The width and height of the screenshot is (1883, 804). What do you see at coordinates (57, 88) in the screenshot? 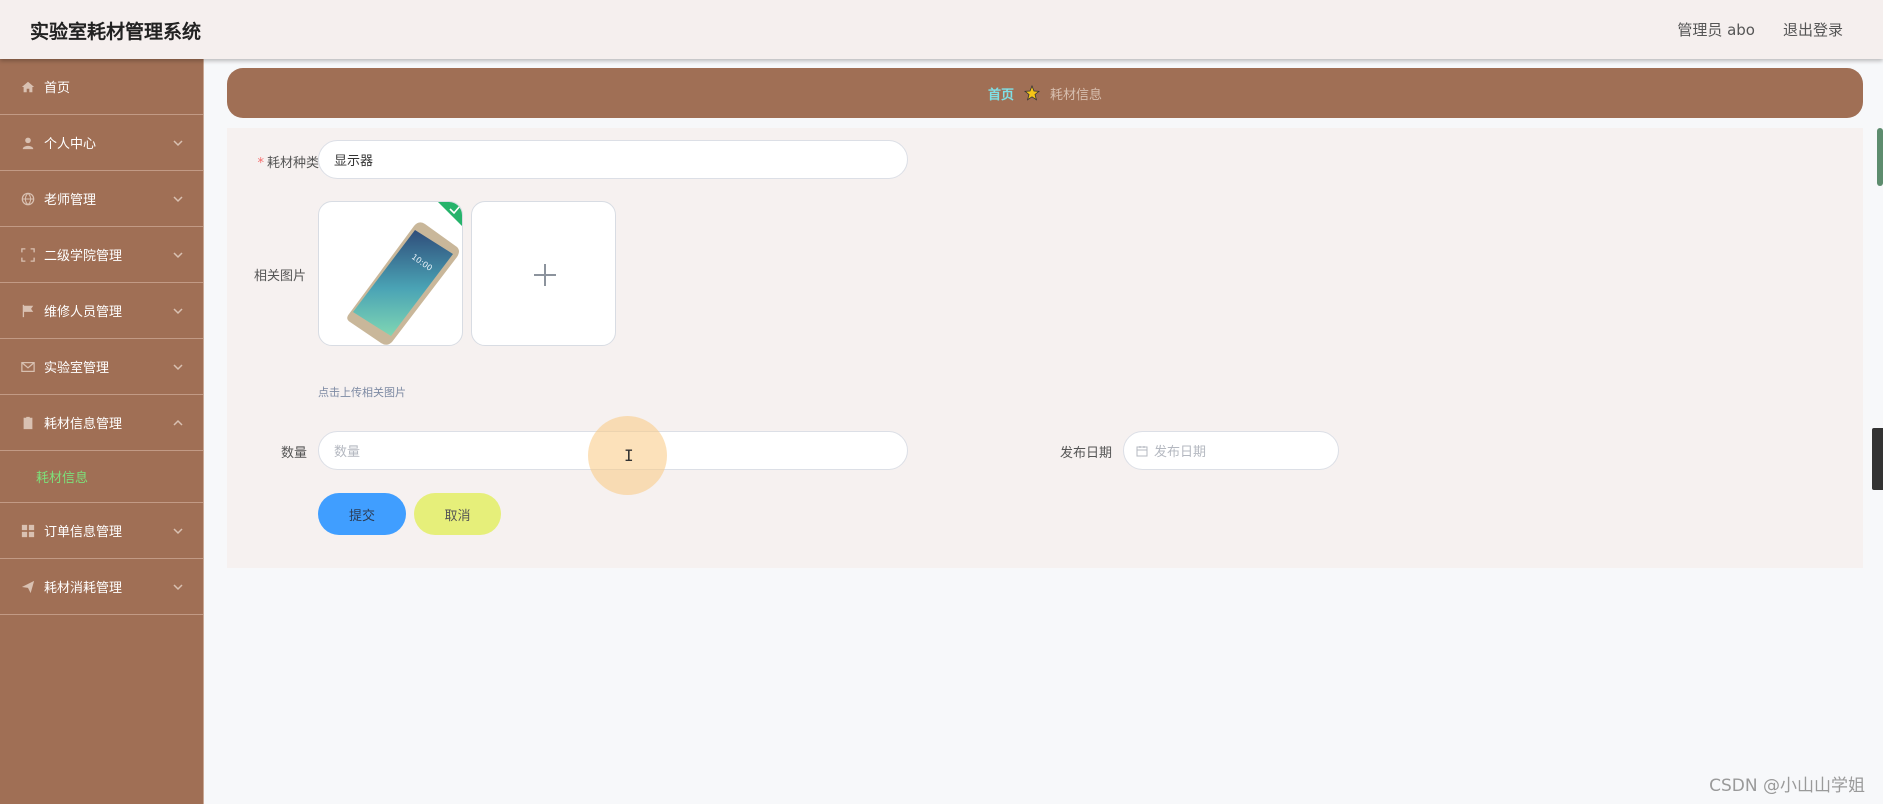
I see `sidebar-item-label: 首页` at bounding box center [57, 88].